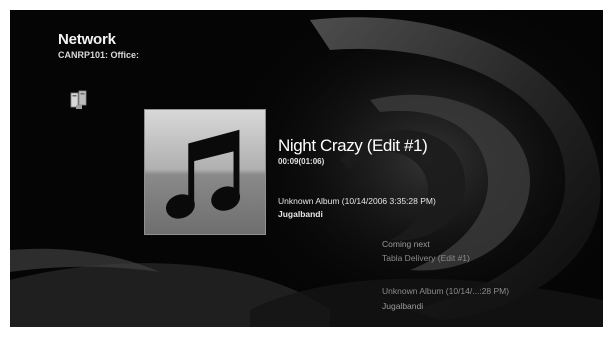 Image resolution: width=613 pixels, height=337 pixels. What do you see at coordinates (300, 214) in the screenshot?
I see `now-playing-artist: Jugalbandi` at bounding box center [300, 214].